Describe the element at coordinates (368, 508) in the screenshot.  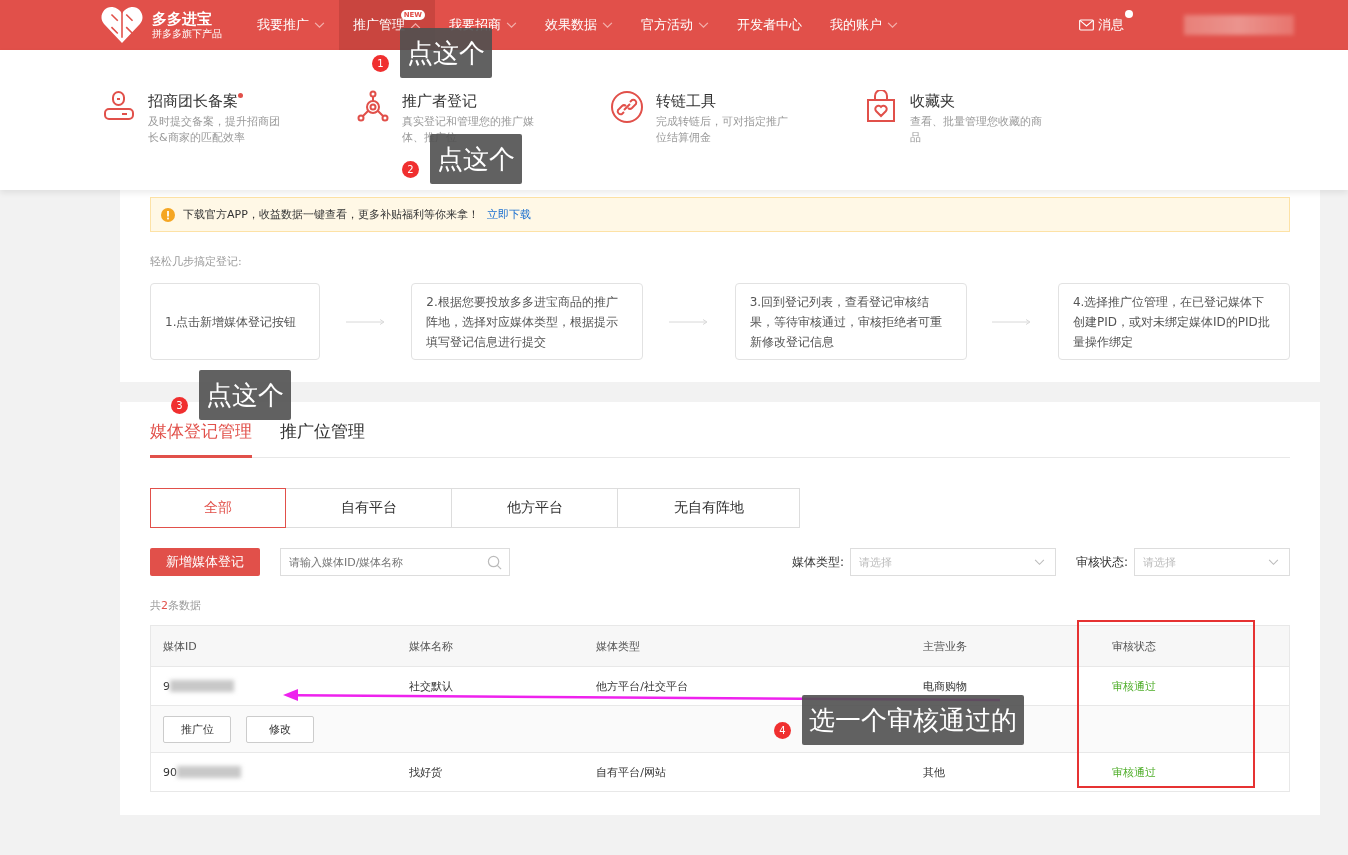
I see `filter-tab: 自有平台` at that location.